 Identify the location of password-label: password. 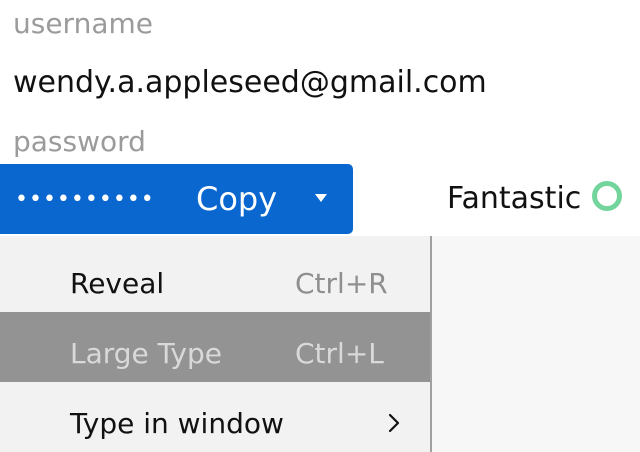
(79, 141).